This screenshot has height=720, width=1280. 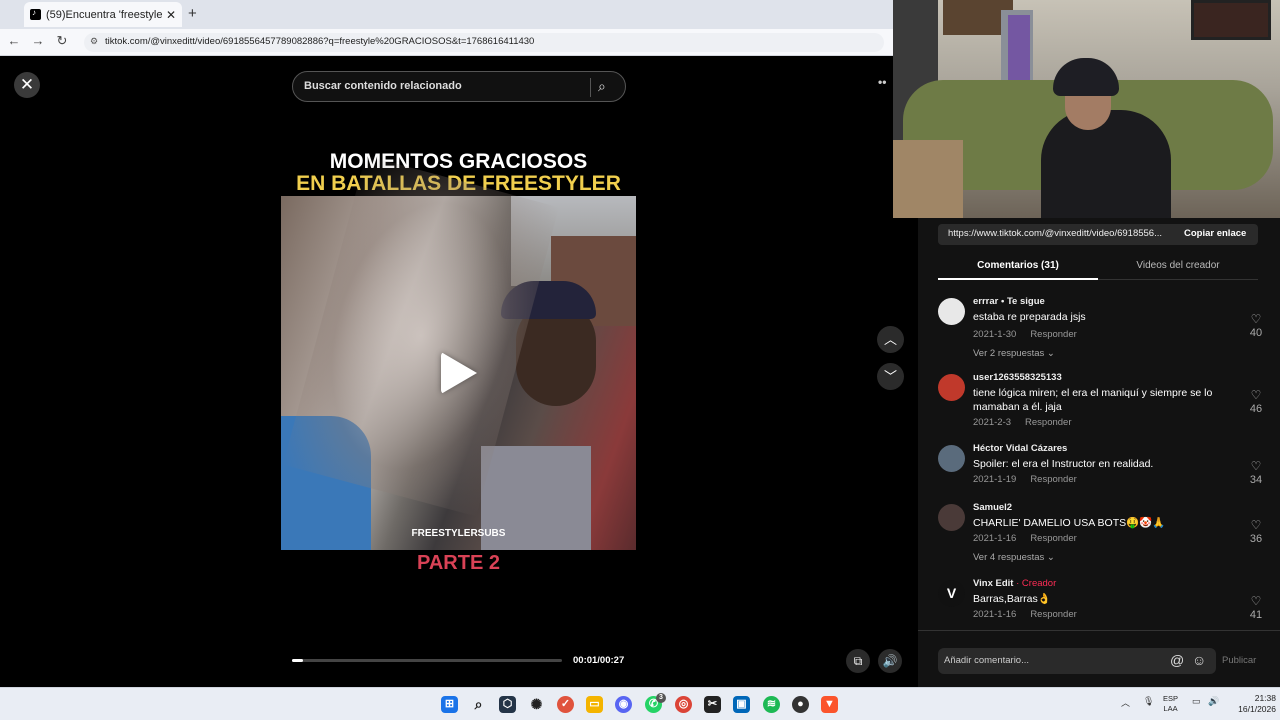 I want to click on comment-author: user1263558325133, so click(x=1017, y=377).